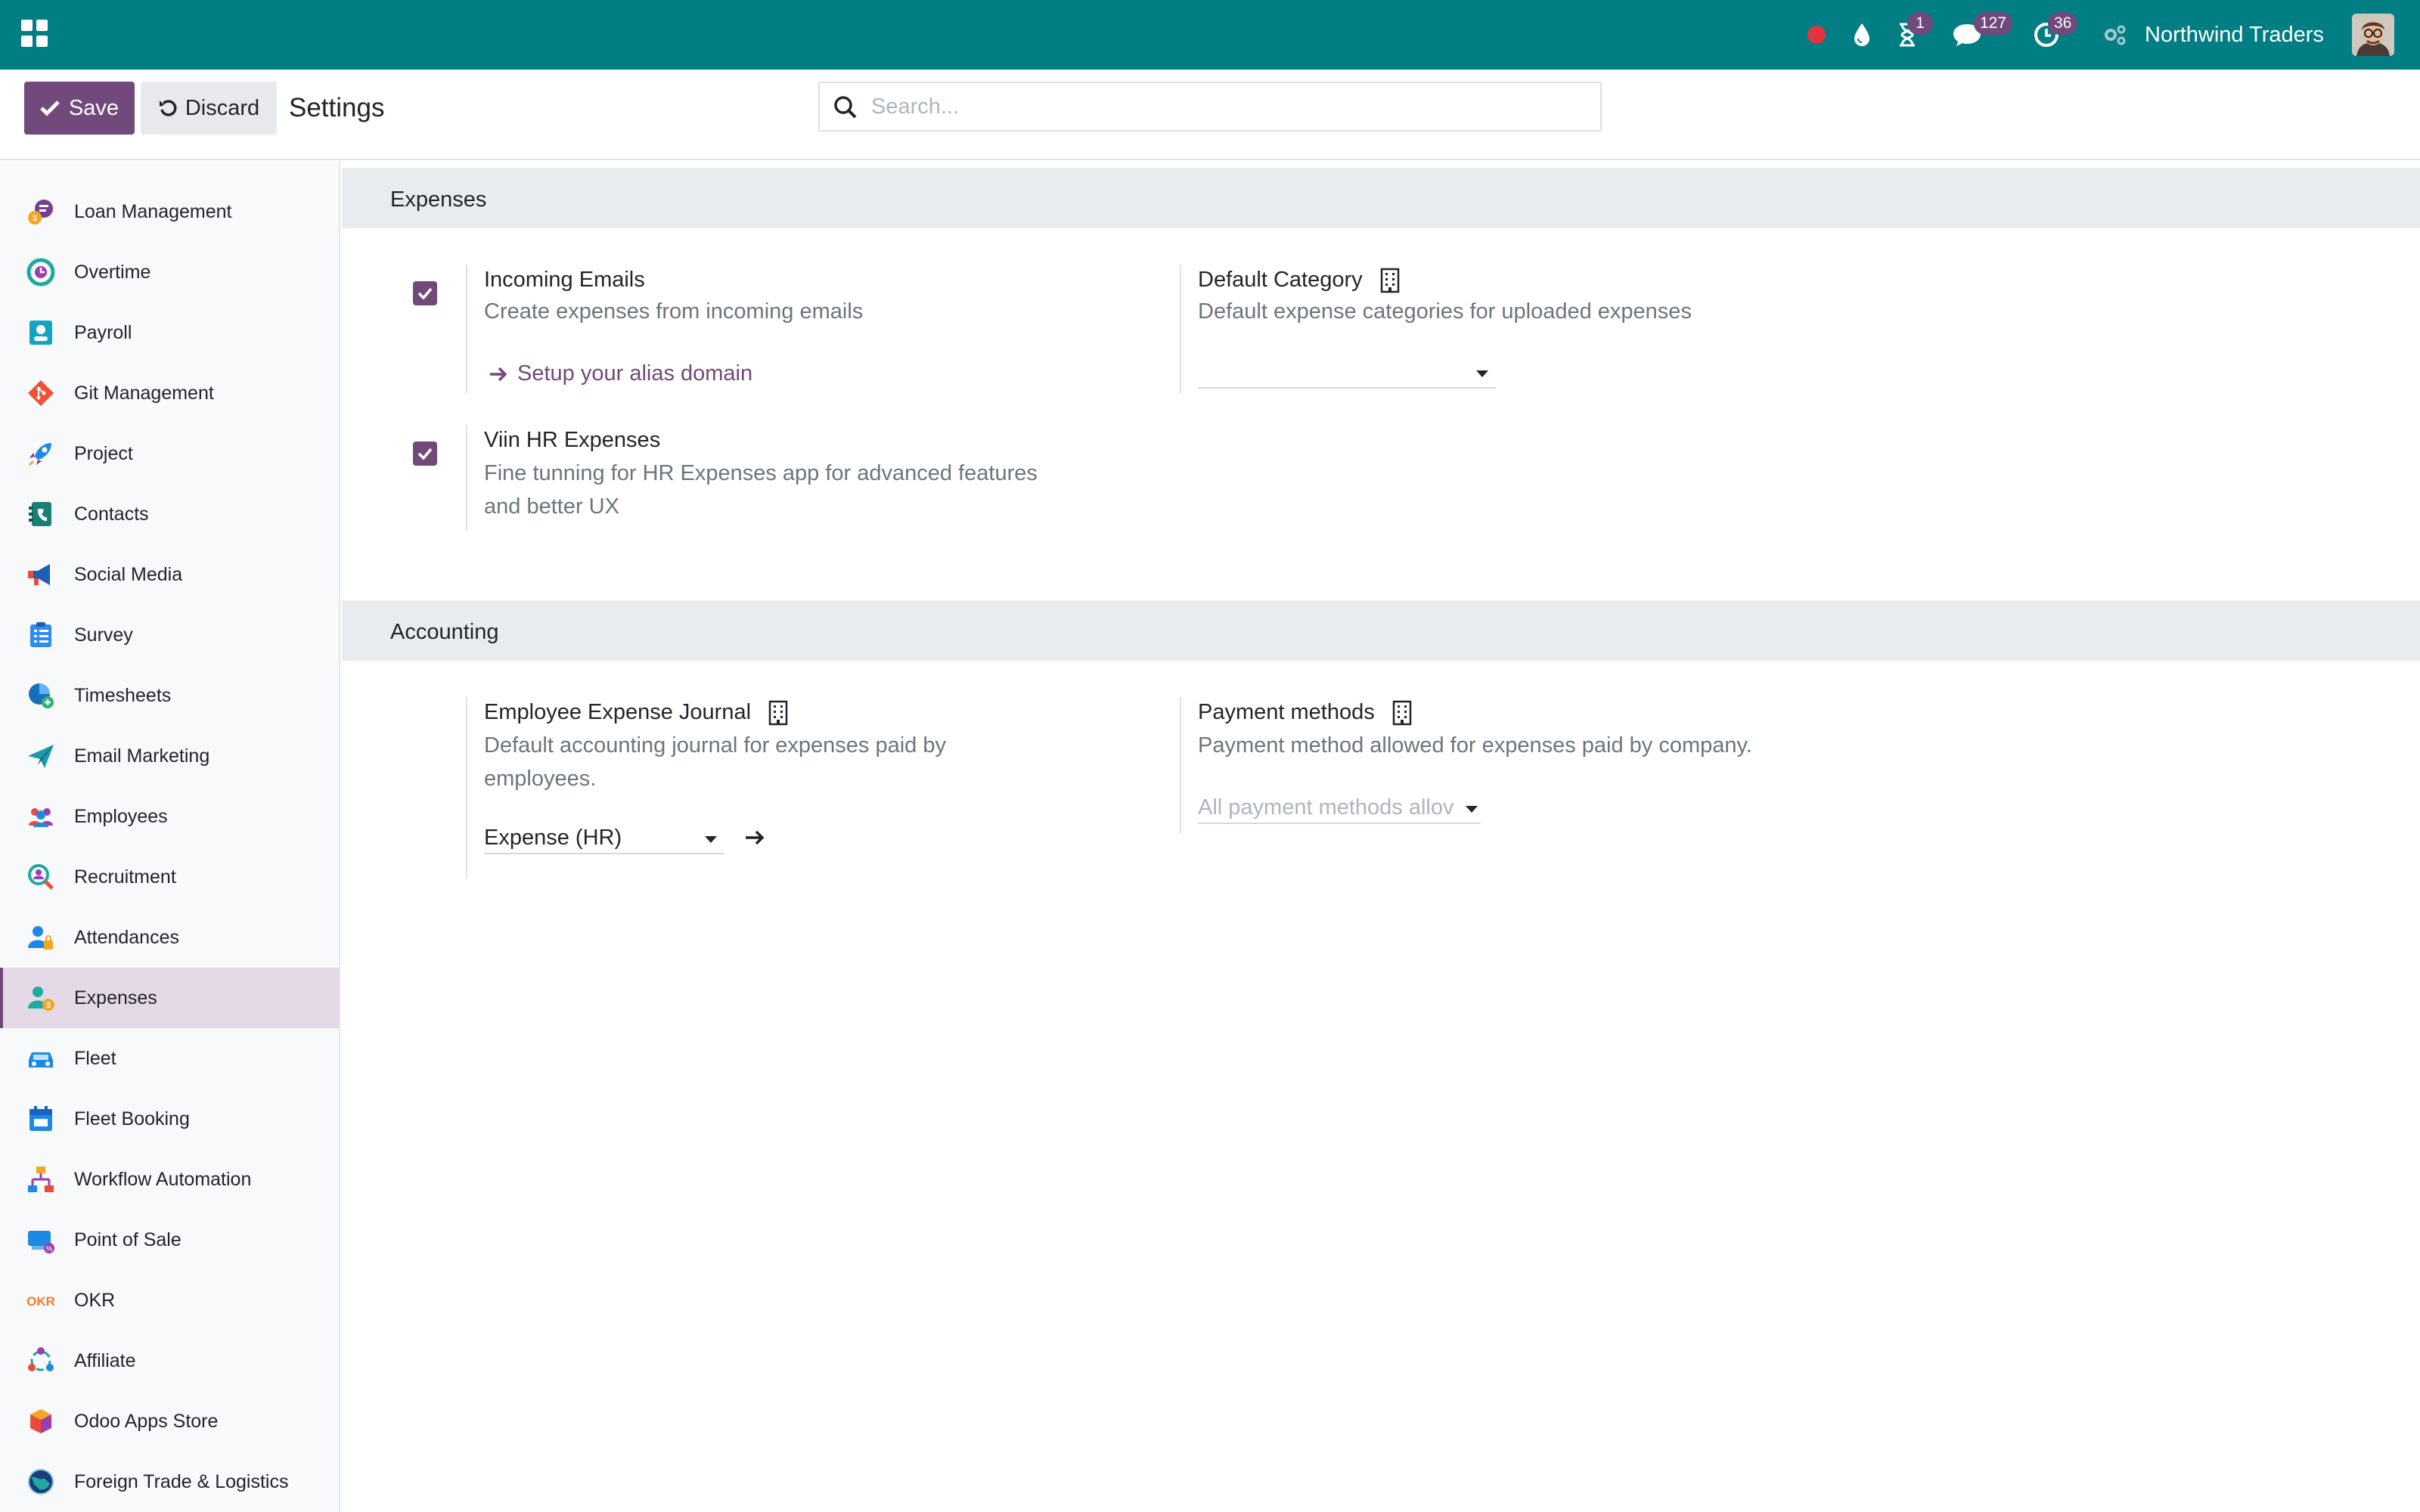 Image resolution: width=2420 pixels, height=1512 pixels. Describe the element at coordinates (40, 1118) in the screenshot. I see `calendar-icon` at that location.